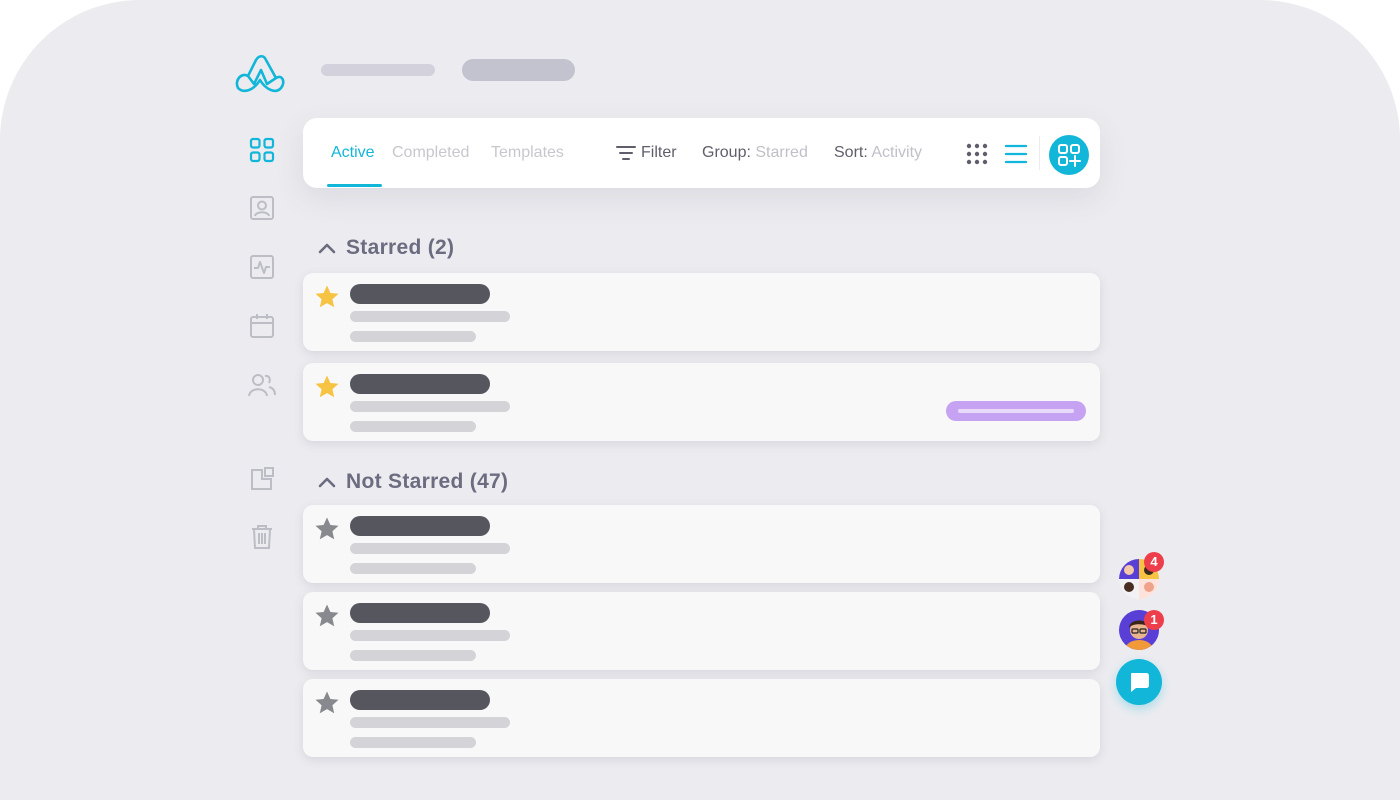 This screenshot has height=800, width=1400. Describe the element at coordinates (851, 152) in the screenshot. I see `sort-label: Sort:` at that location.